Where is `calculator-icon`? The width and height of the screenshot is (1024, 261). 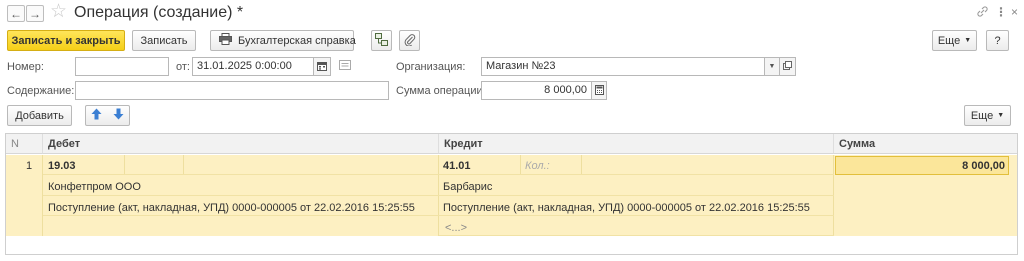 calculator-icon is located at coordinates (599, 90).